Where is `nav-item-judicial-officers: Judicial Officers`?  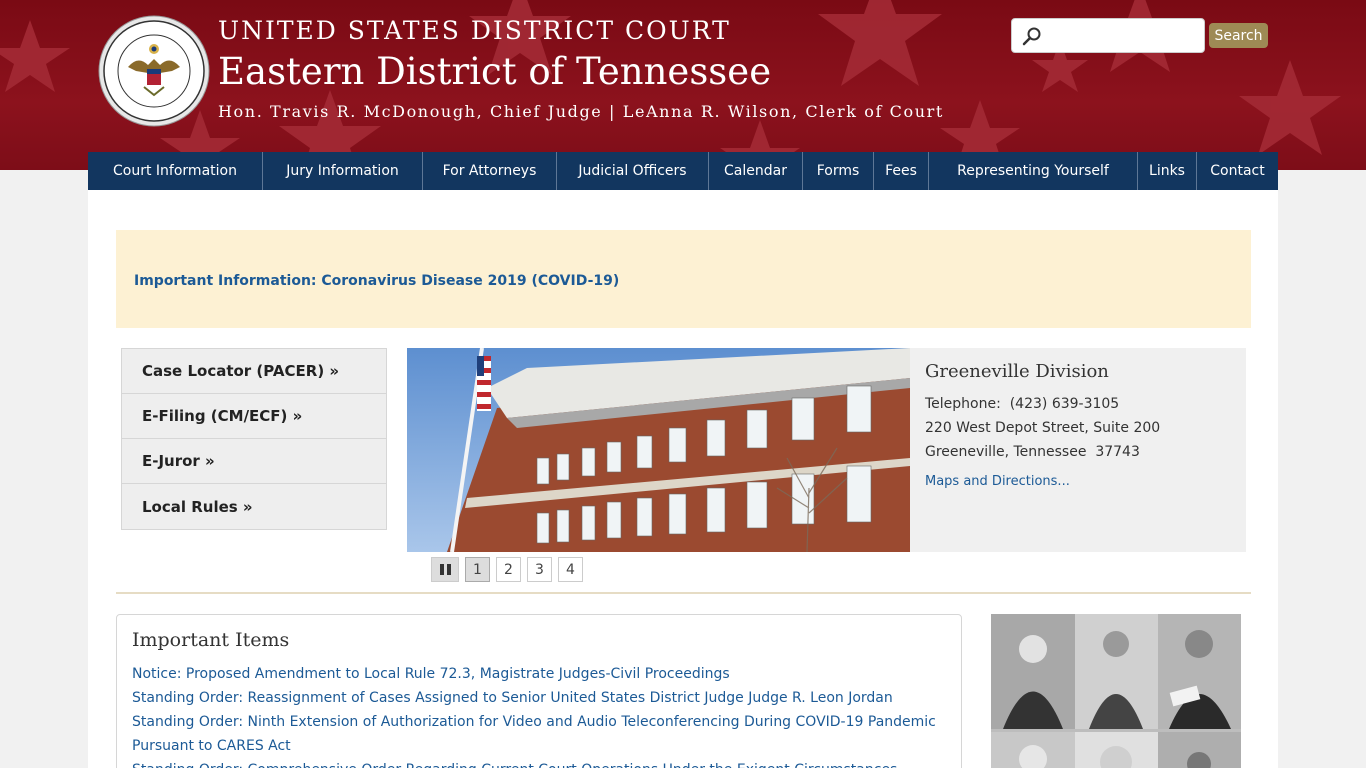 nav-item-judicial-officers: Judicial Officers is located at coordinates (633, 171).